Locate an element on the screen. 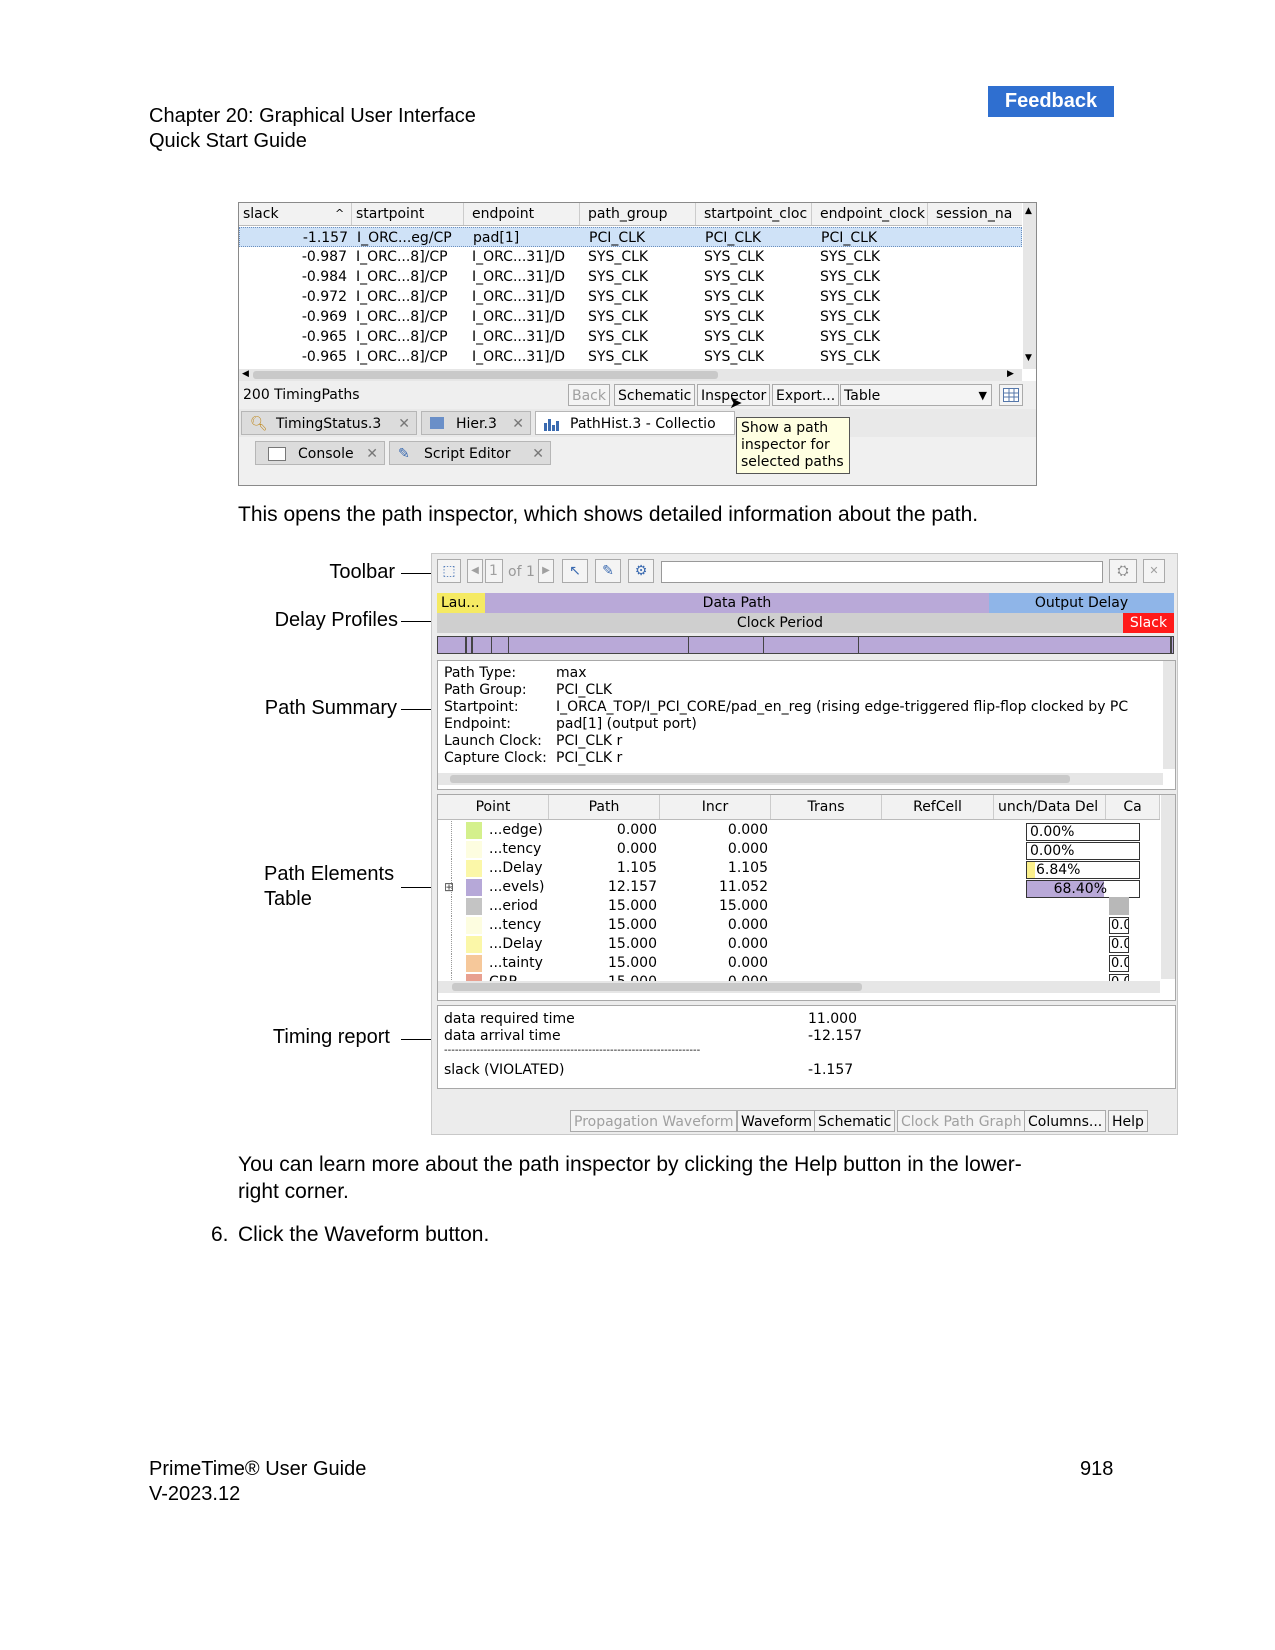  required-time-value: 11.000 is located at coordinates (832, 1019).